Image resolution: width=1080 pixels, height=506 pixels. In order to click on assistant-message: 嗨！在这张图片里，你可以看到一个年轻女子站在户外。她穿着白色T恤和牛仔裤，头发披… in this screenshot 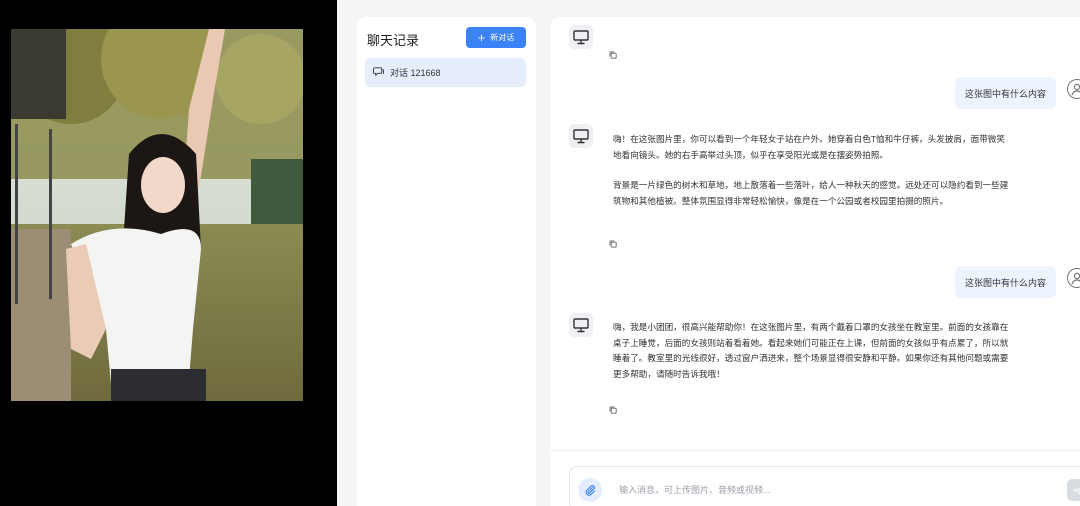, I will do `click(813, 170)`.